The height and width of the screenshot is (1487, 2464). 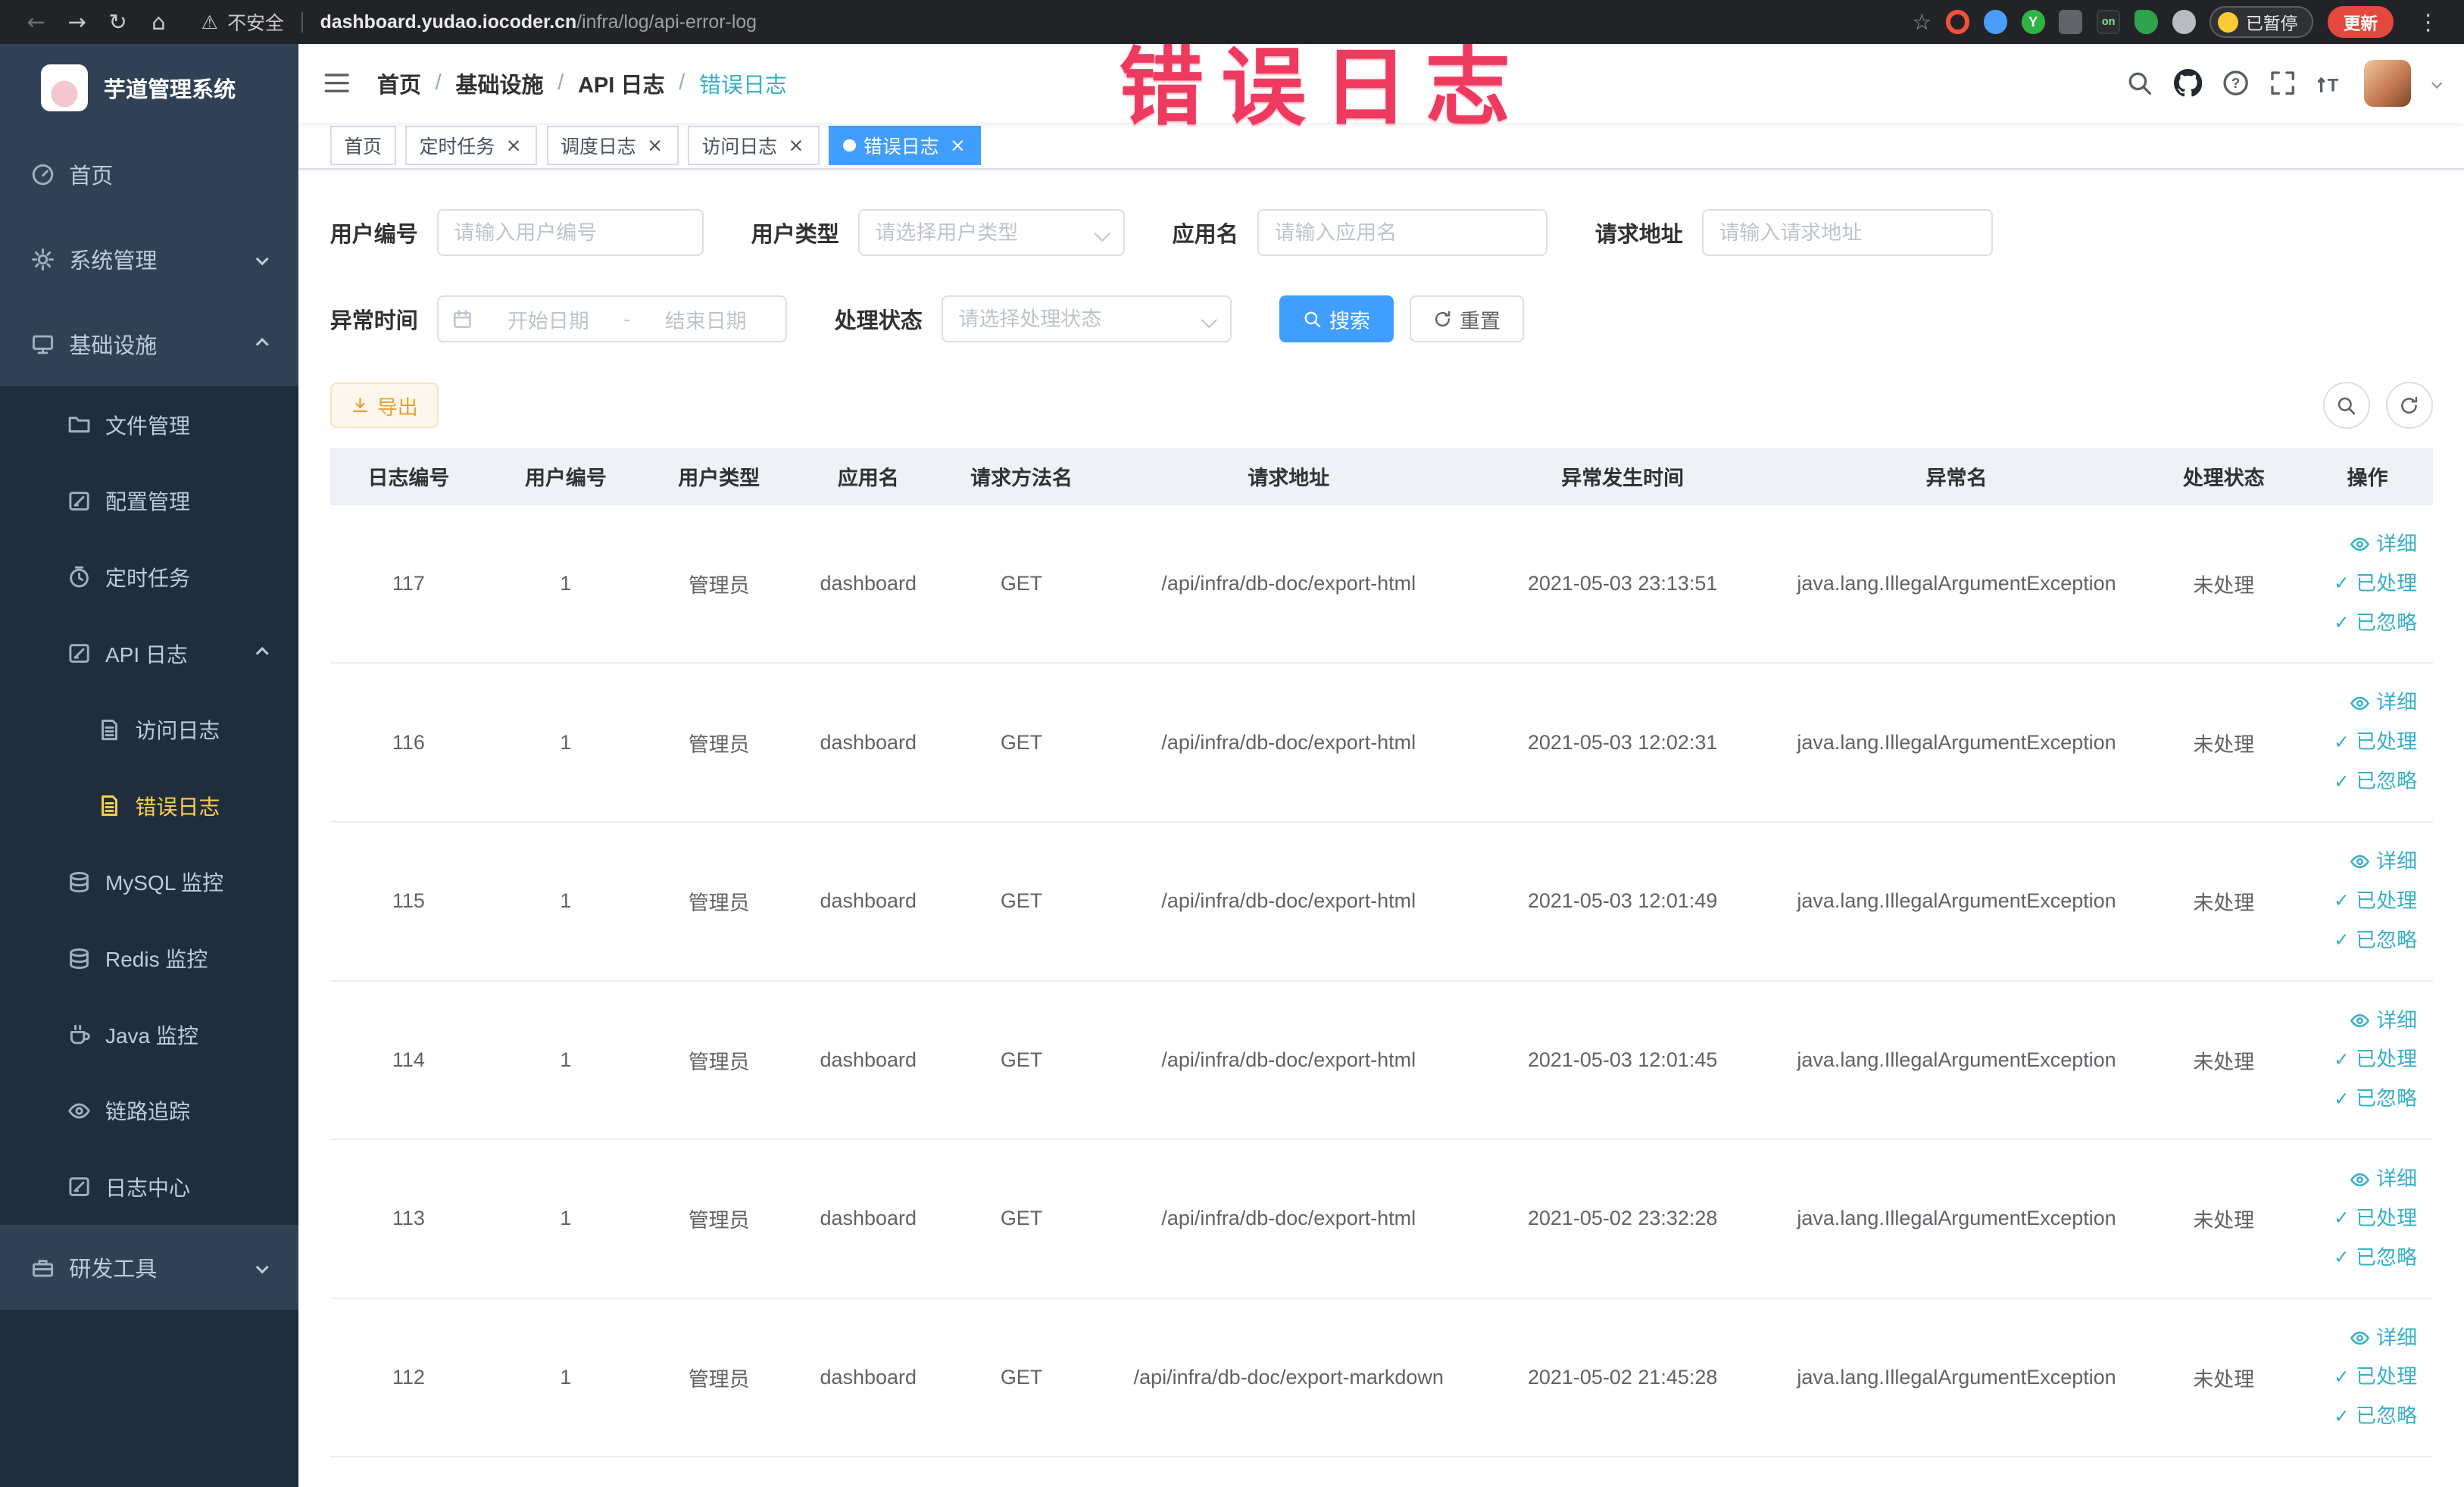 What do you see at coordinates (1289, 476) in the screenshot?
I see `column-header-url: 请求地址` at bounding box center [1289, 476].